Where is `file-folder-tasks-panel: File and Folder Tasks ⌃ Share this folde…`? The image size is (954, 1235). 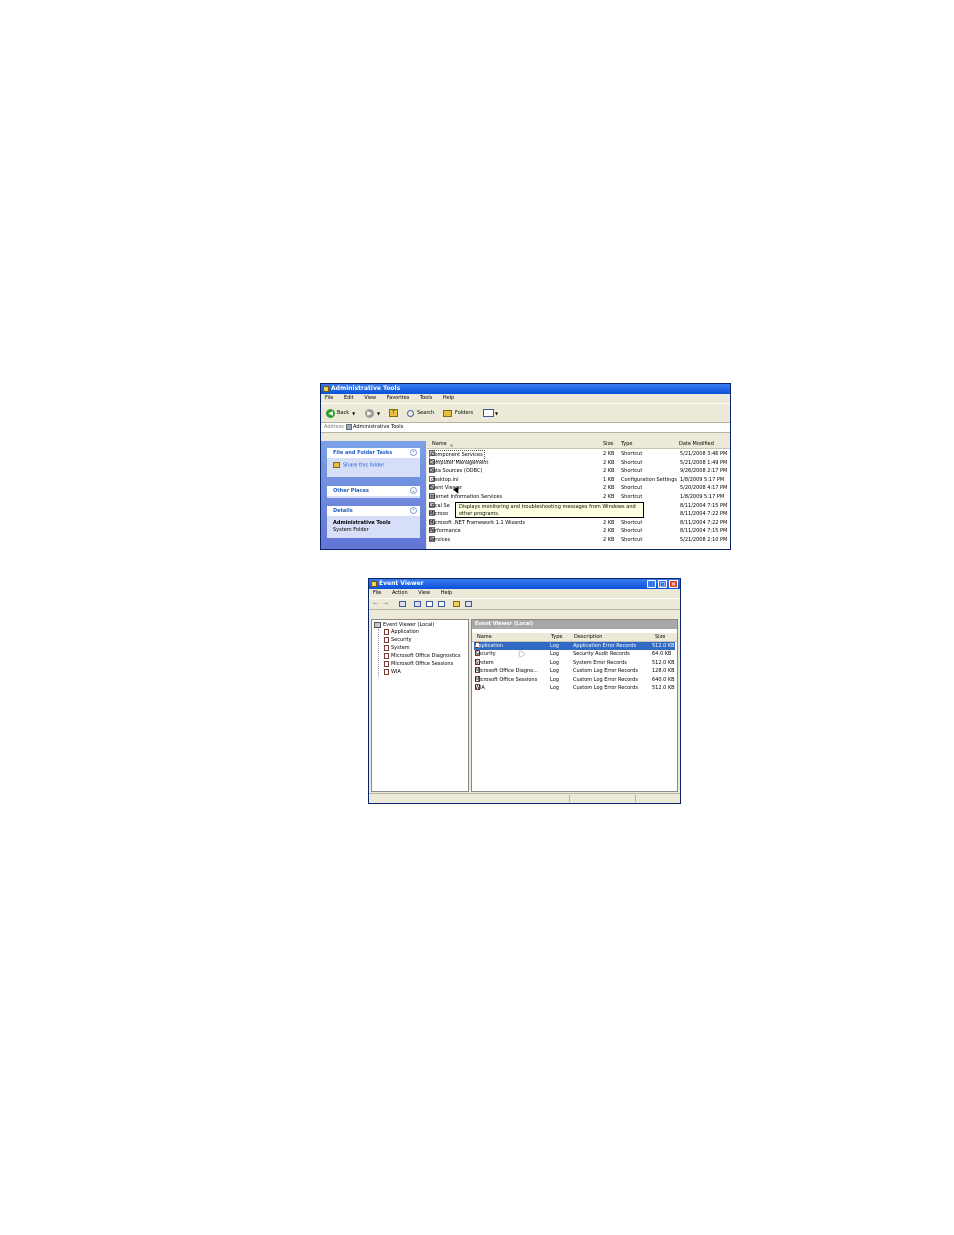 file-folder-tasks-panel: File and Folder Tasks ⌃ Share this folde… is located at coordinates (373, 462).